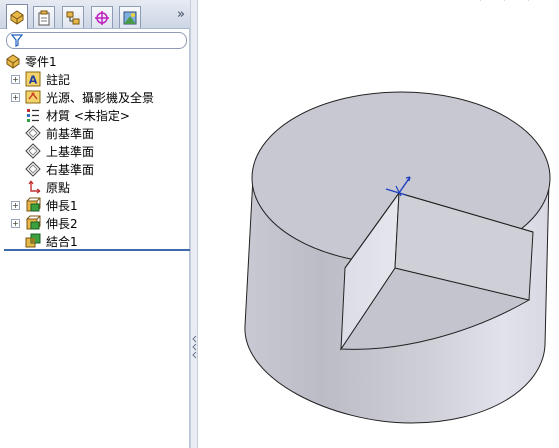 This screenshot has height=448, width=559. Describe the element at coordinates (95, 79) in the screenshot. I see `tree-item-annotations: + A 註記` at that location.